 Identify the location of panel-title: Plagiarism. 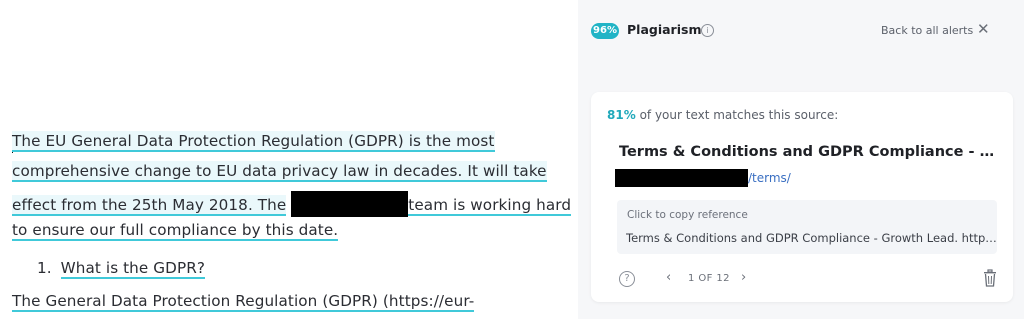
(664, 29).